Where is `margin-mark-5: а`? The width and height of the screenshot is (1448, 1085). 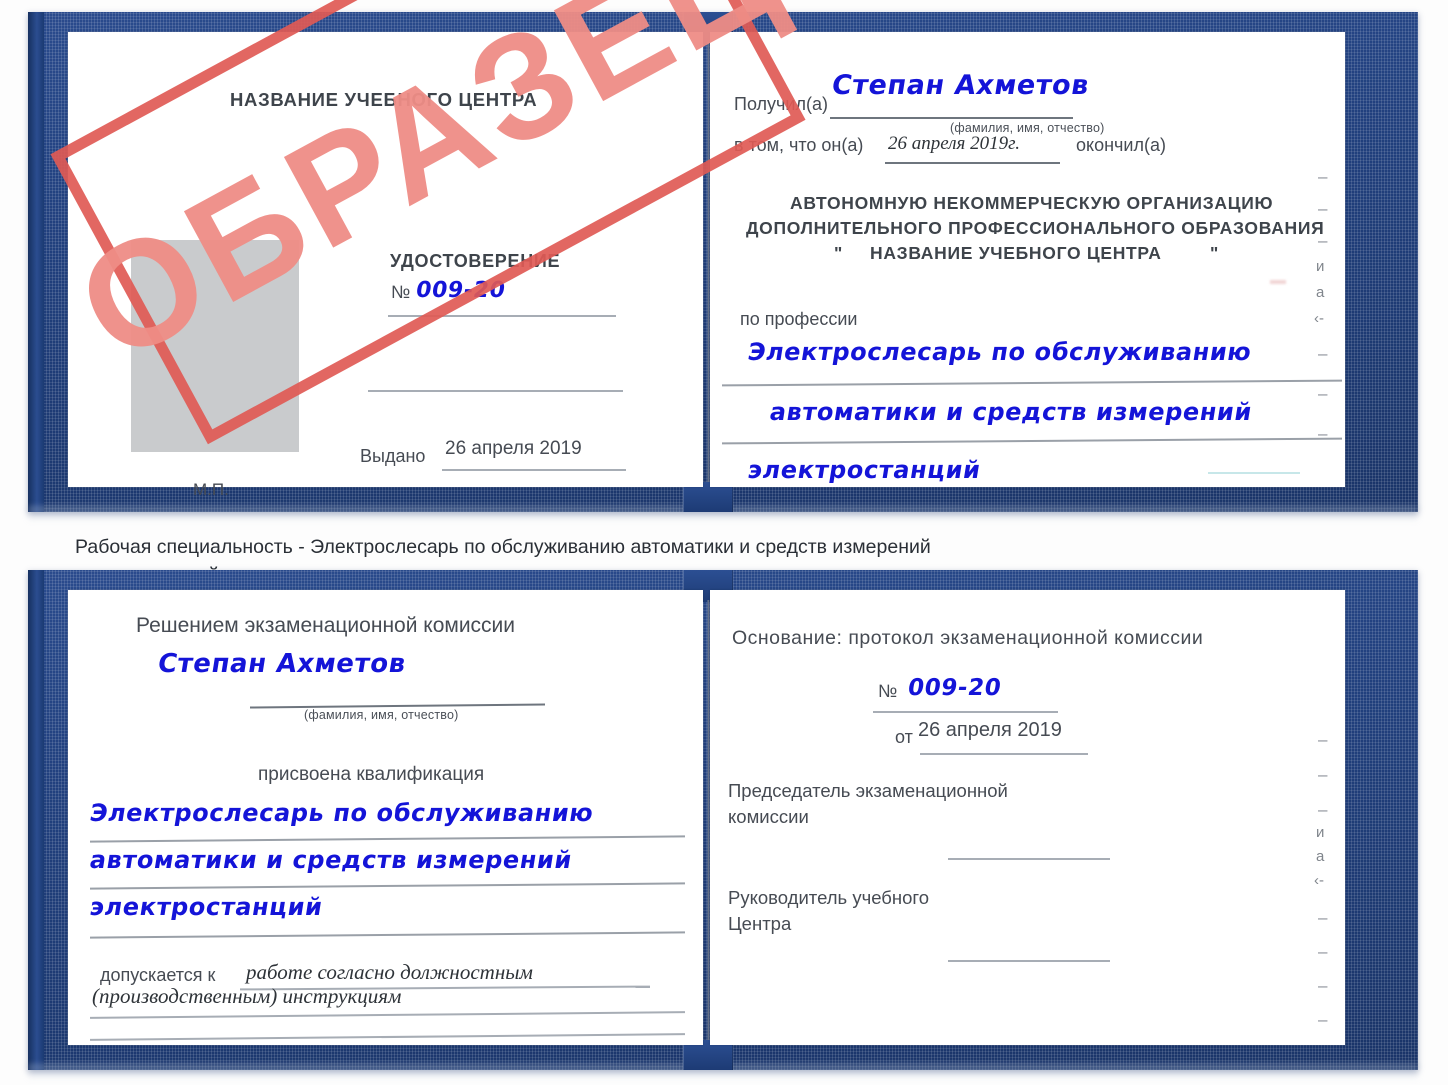
margin-mark-5: а is located at coordinates (1320, 292).